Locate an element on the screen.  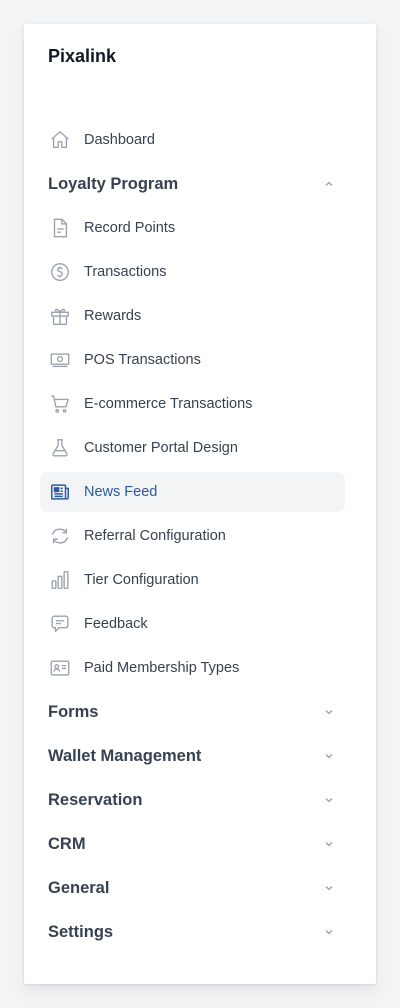
section-label: General is located at coordinates (79, 887).